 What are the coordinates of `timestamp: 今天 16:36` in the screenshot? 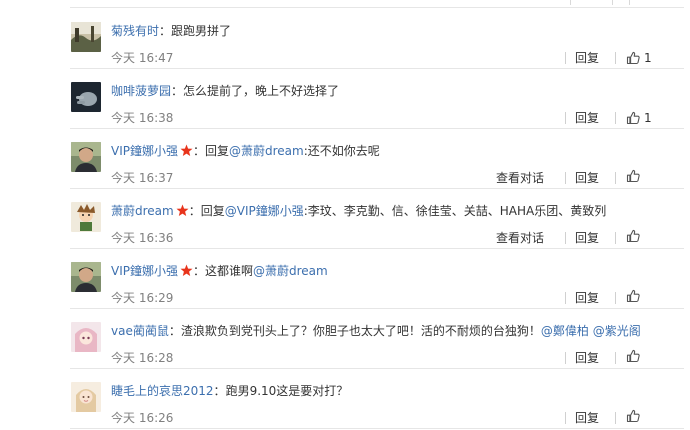 It's located at (142, 238).